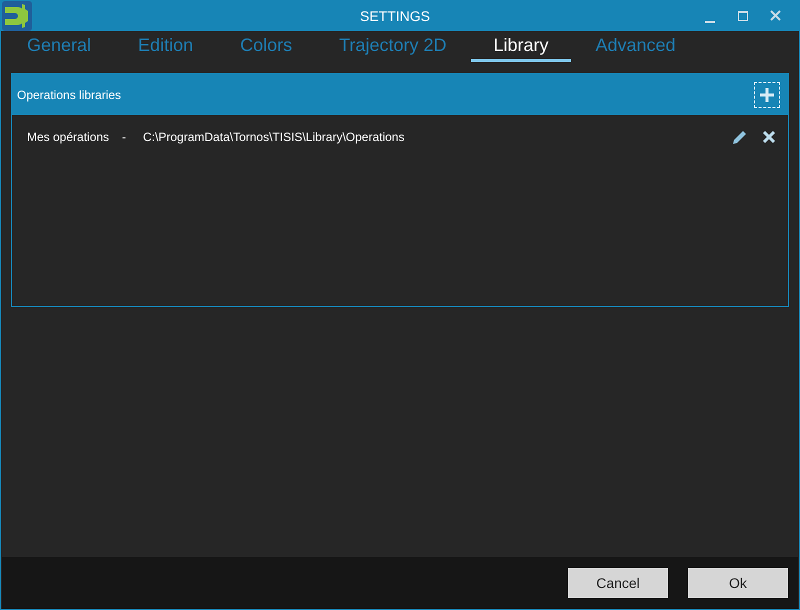 This screenshot has width=800, height=610. What do you see at coordinates (17, 15) in the screenshot?
I see `app-logo-icon` at bounding box center [17, 15].